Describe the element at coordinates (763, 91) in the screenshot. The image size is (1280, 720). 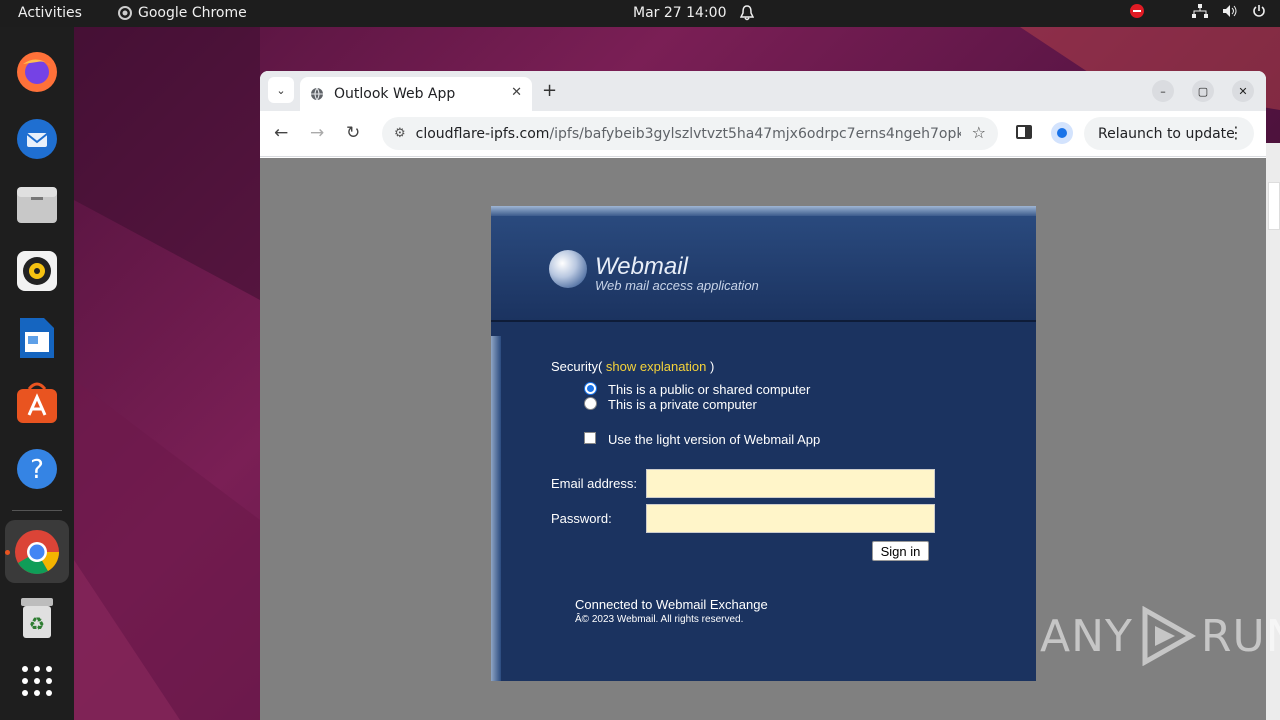
I see `tab-strip: ⌄ Outlook Web App ✕ + – ▢ ✕` at that location.